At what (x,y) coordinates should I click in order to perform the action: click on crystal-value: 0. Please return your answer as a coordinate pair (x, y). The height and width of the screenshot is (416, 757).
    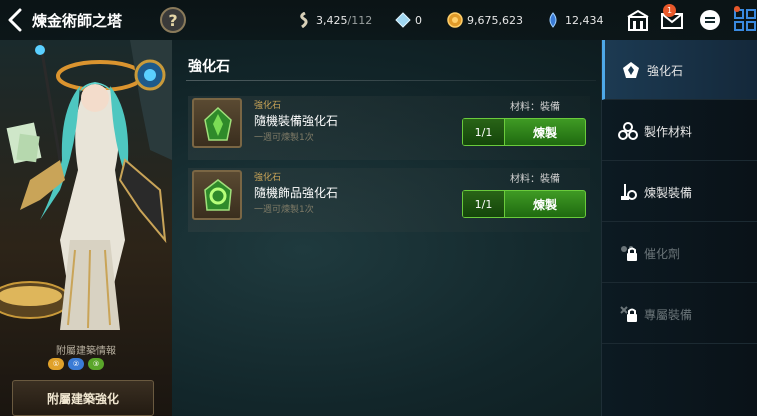
    Looking at the image, I should click on (418, 20).